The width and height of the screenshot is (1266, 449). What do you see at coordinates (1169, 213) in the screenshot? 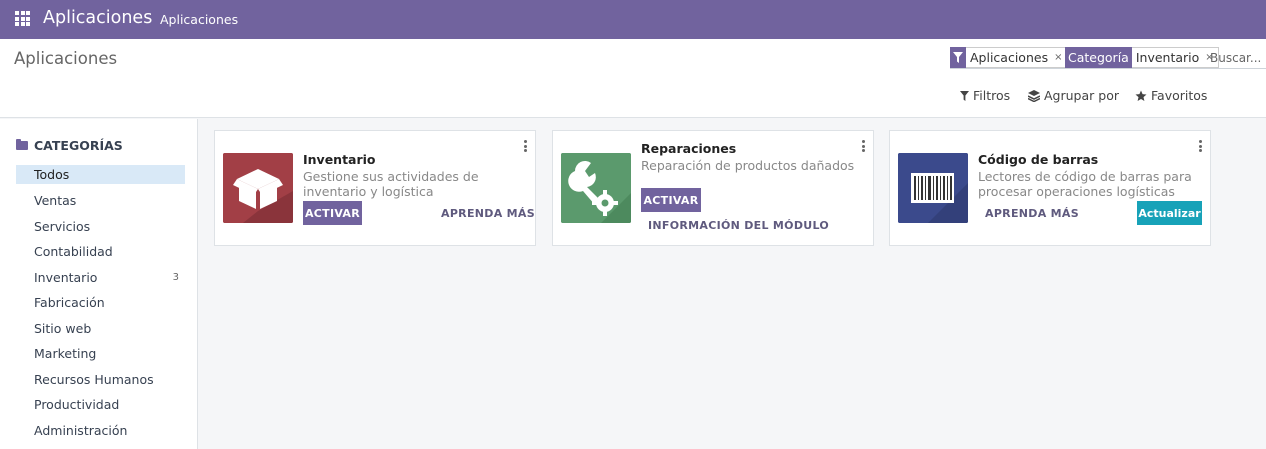
I see `update-button: Actualizar` at bounding box center [1169, 213].